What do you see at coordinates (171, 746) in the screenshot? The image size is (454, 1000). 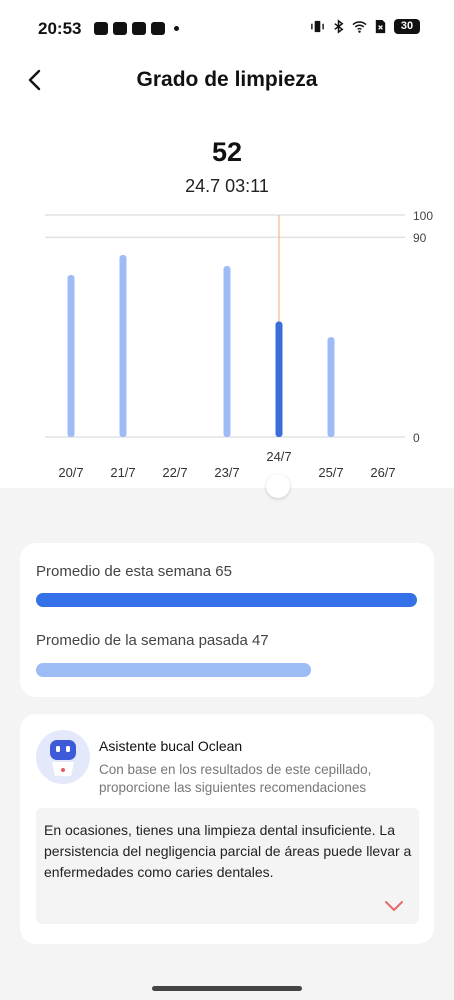 I see `assistant-title: Asistente bucal Oclean` at bounding box center [171, 746].